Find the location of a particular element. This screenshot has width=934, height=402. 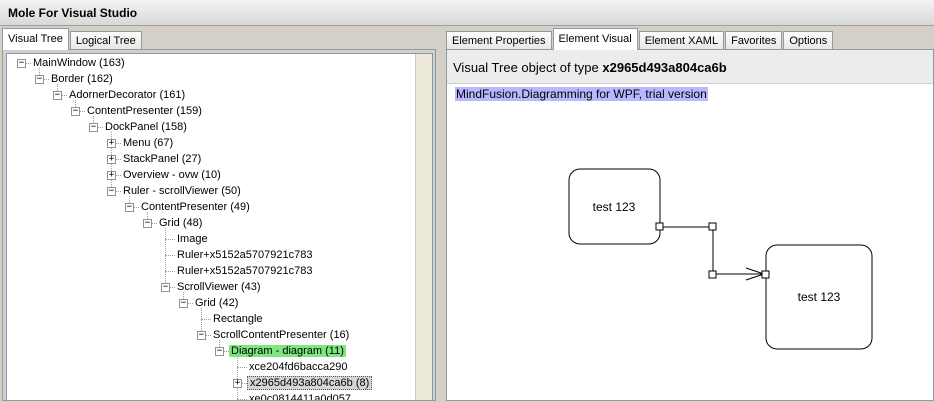

tree-item: Diagram - diagram (11) is located at coordinates (287, 351).